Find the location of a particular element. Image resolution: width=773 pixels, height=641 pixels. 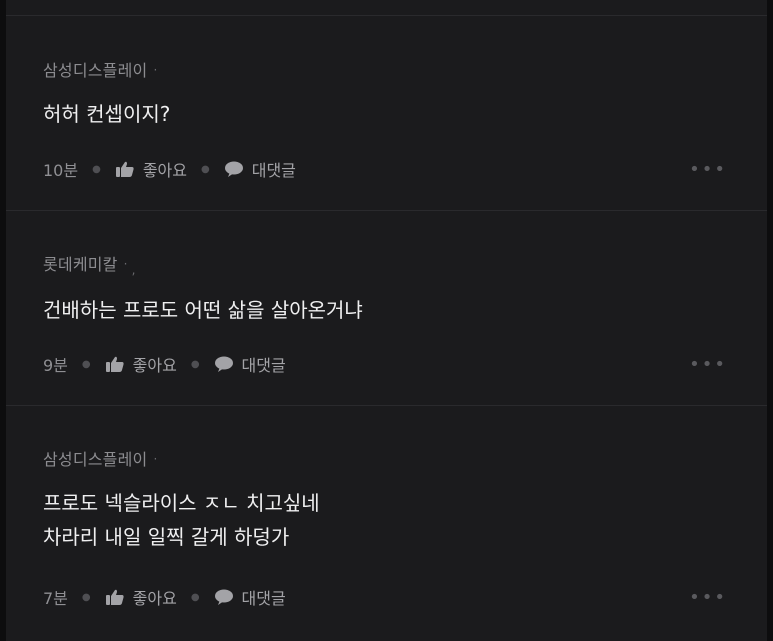

comment-text-line: 건배하는 프로도 어떤 삶을 살아온거냐 is located at coordinates (203, 310).